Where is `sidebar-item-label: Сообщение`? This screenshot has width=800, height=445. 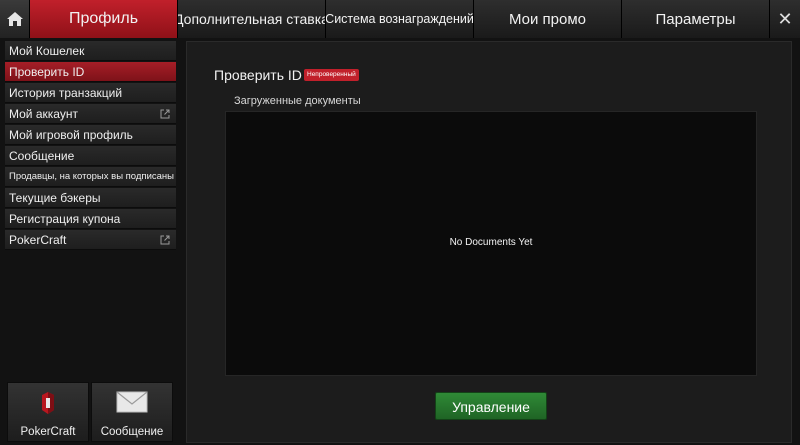
sidebar-item-label: Сообщение is located at coordinates (42, 156).